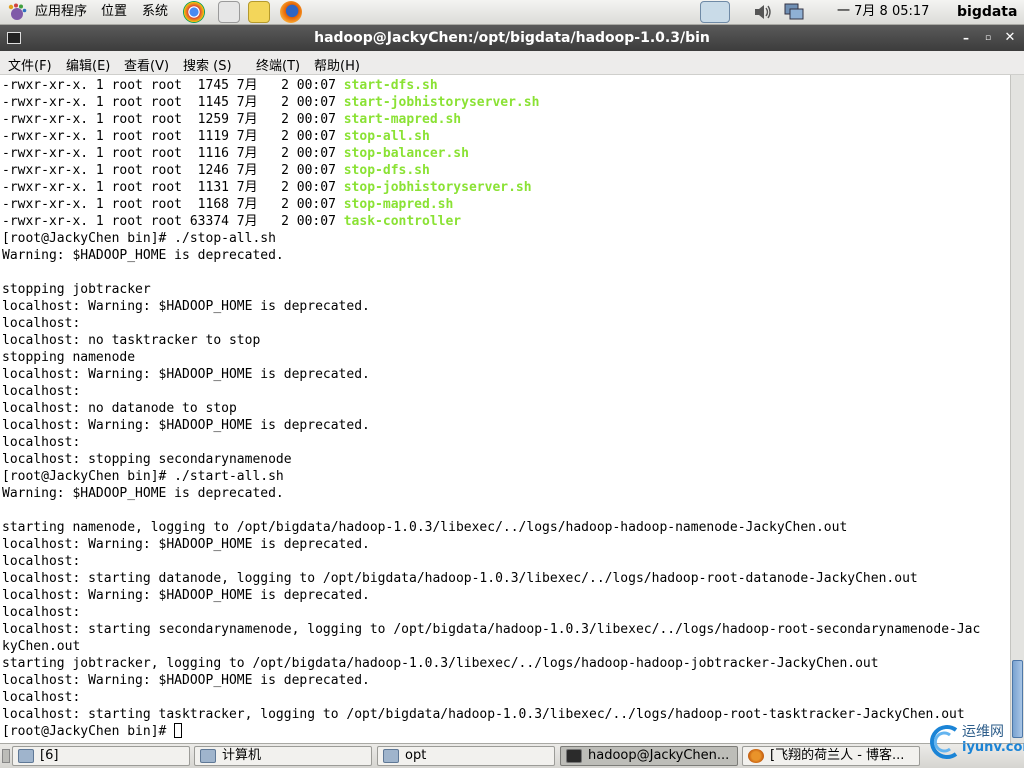 This screenshot has height=768, width=1024. Describe the element at coordinates (1010, 38) in the screenshot. I see `close-button: ✕` at that location.